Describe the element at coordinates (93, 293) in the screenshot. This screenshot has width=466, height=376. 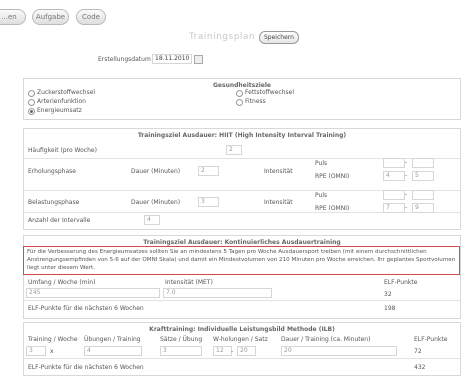
I see `volume-input: 245` at that location.